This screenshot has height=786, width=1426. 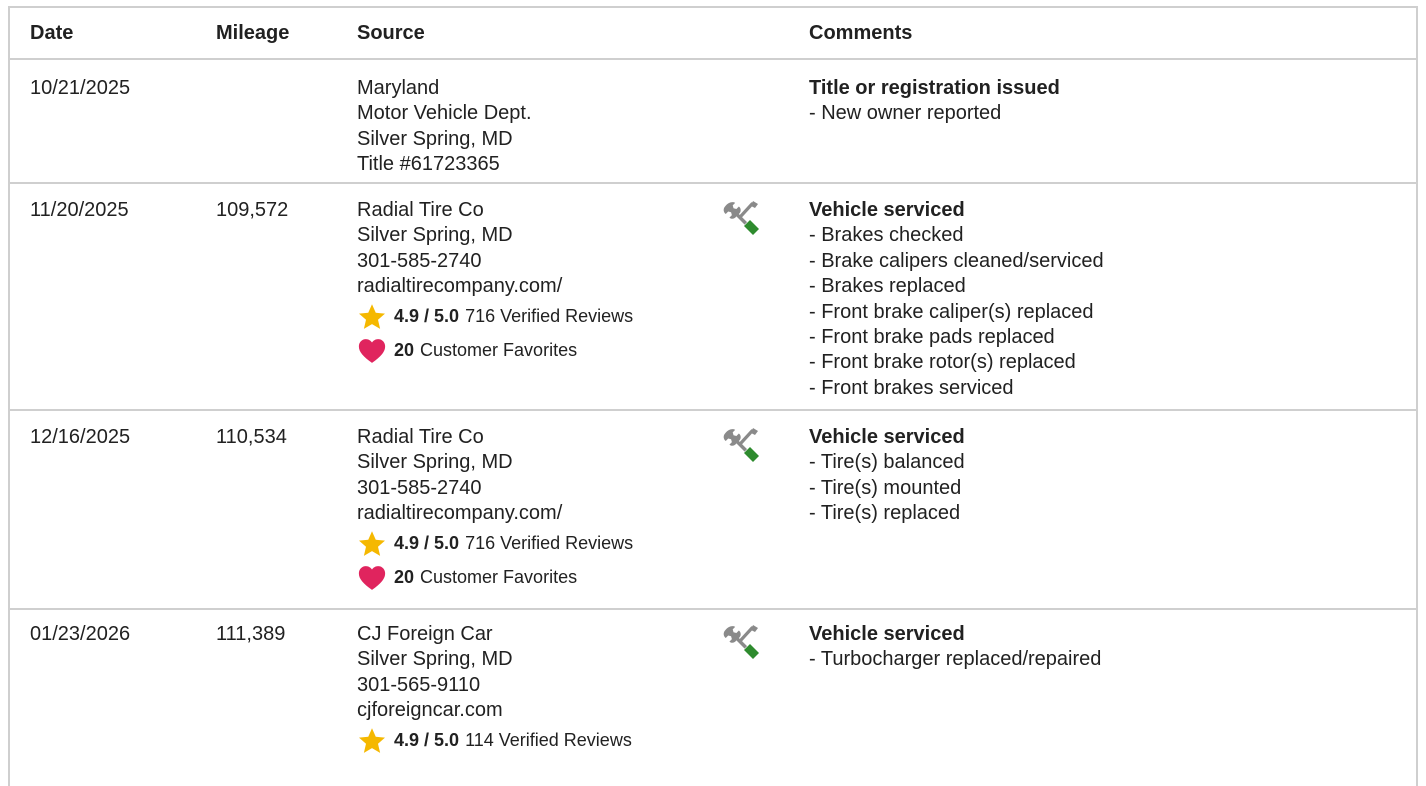 What do you see at coordinates (905, 113) in the screenshot?
I see `comment-item: - New owner reported` at bounding box center [905, 113].